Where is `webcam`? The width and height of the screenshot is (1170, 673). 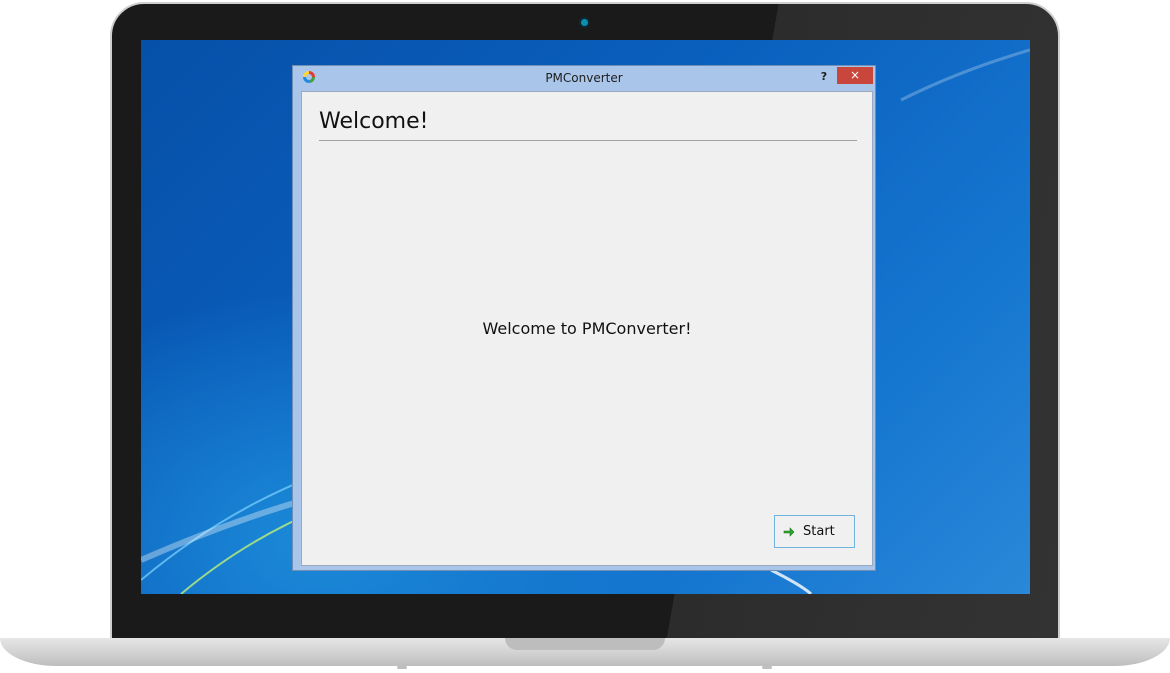 webcam is located at coordinates (584, 22).